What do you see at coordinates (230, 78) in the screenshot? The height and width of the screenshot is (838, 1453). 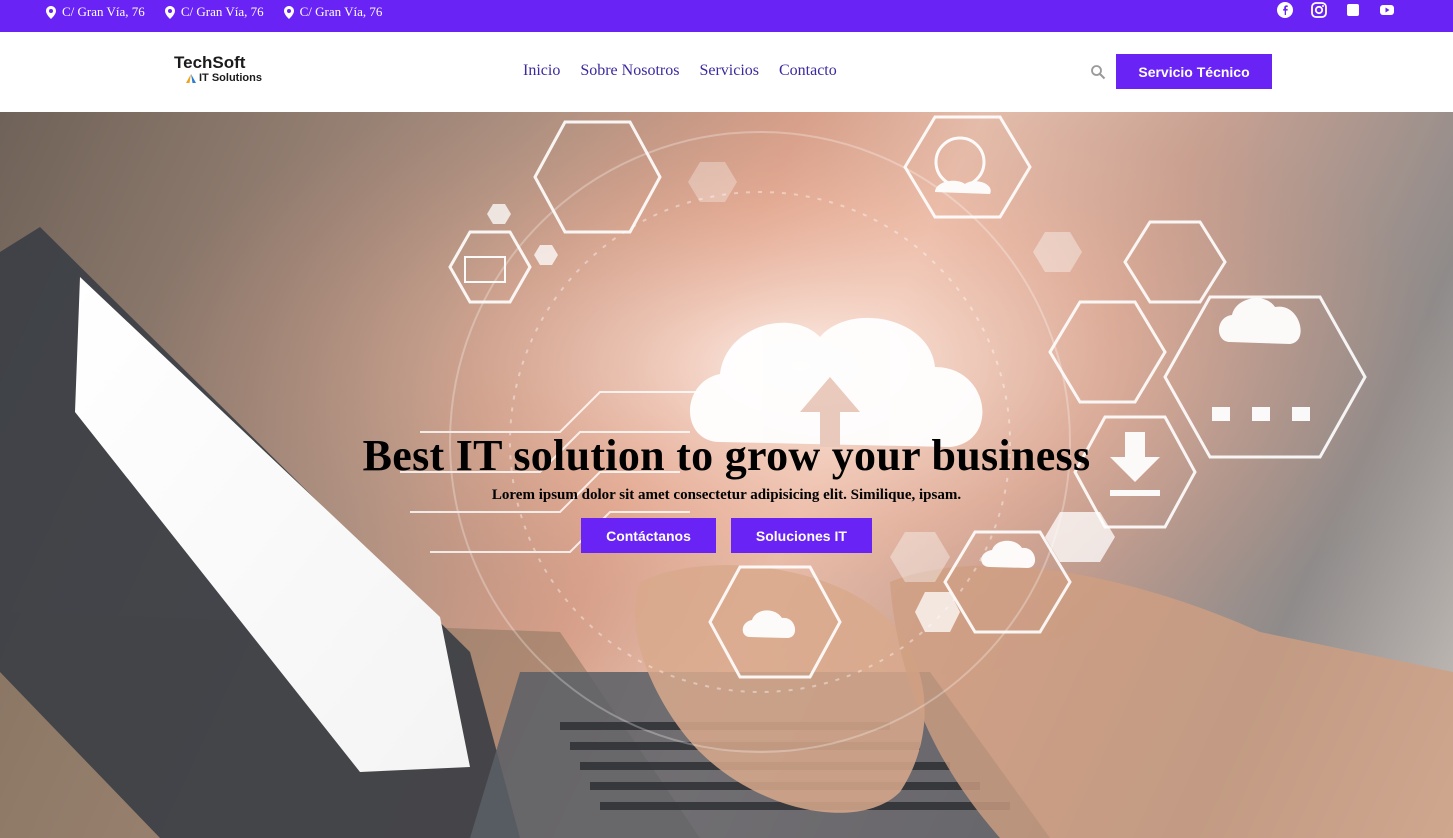 I see `logo-tagline: IT Solutions` at bounding box center [230, 78].